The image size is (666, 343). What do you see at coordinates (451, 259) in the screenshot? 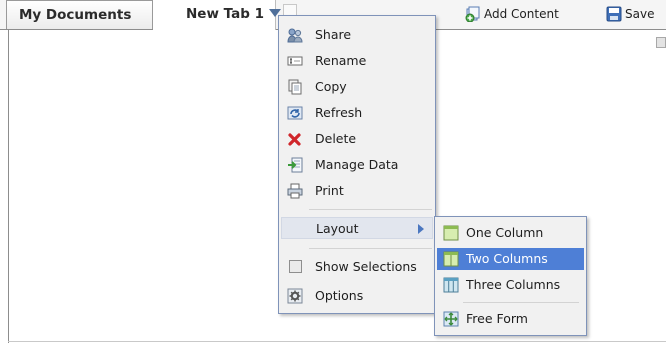
I see `two-columns-icon` at bounding box center [451, 259].